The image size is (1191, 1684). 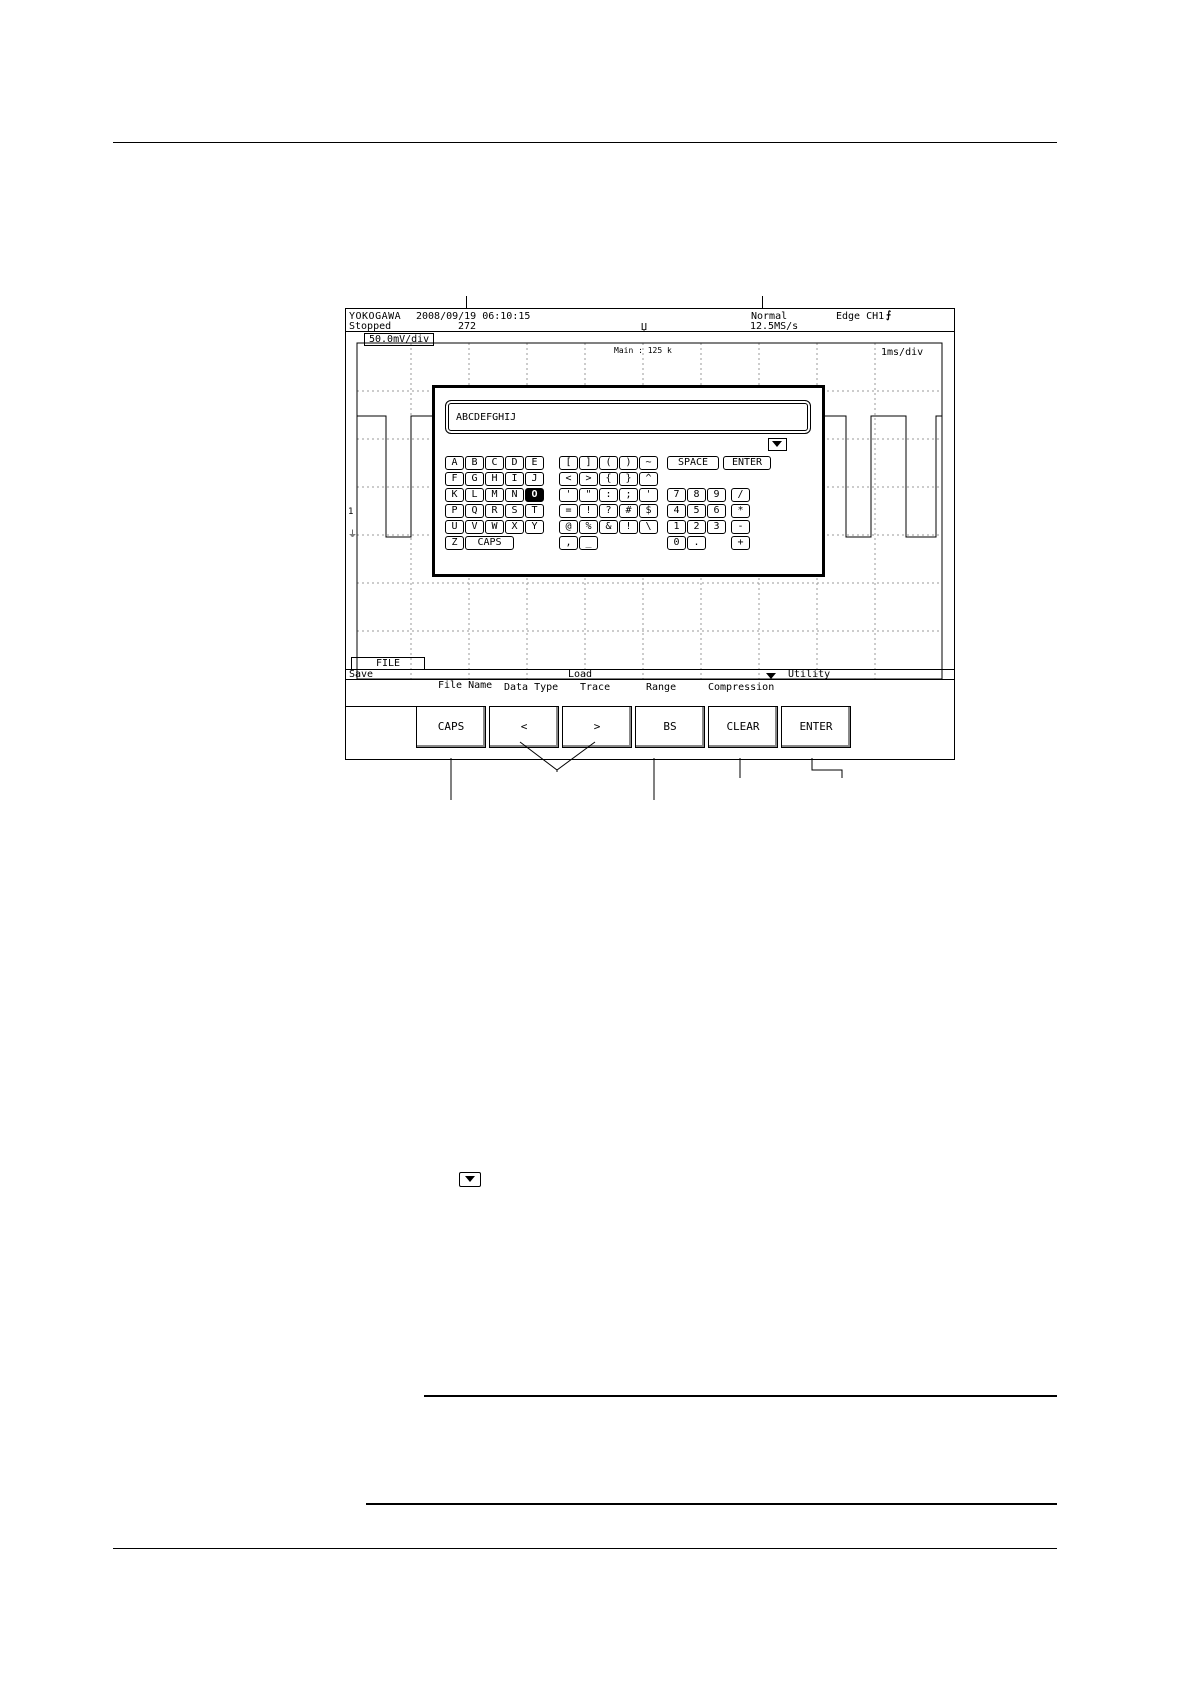 I want to click on inline-dropdown-icon-box, so click(x=470, y=1179).